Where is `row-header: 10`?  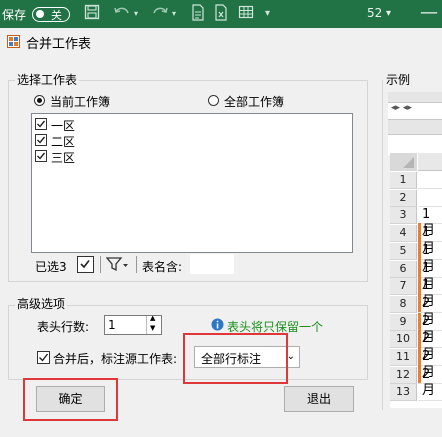 row-header: 10 is located at coordinates (403, 340).